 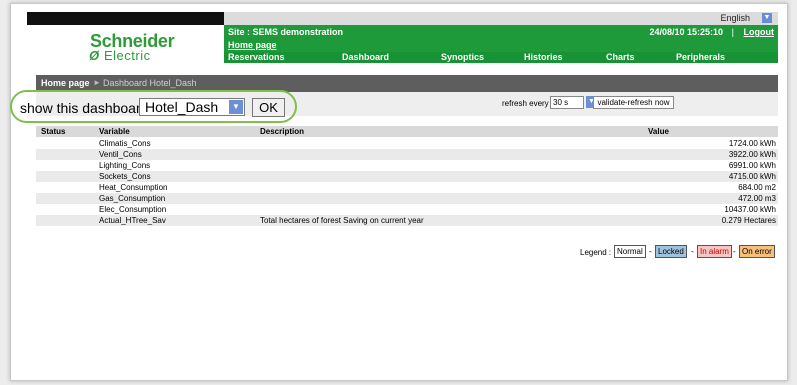 What do you see at coordinates (596, 252) in the screenshot?
I see `legend-label: Legend :` at bounding box center [596, 252].